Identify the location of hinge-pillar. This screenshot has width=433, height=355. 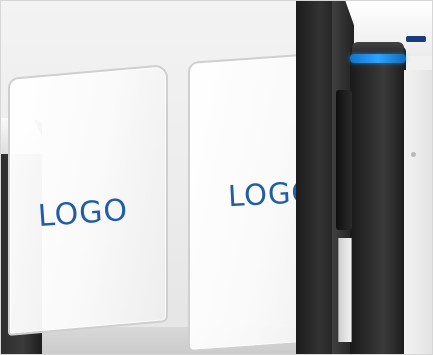
(378, 200).